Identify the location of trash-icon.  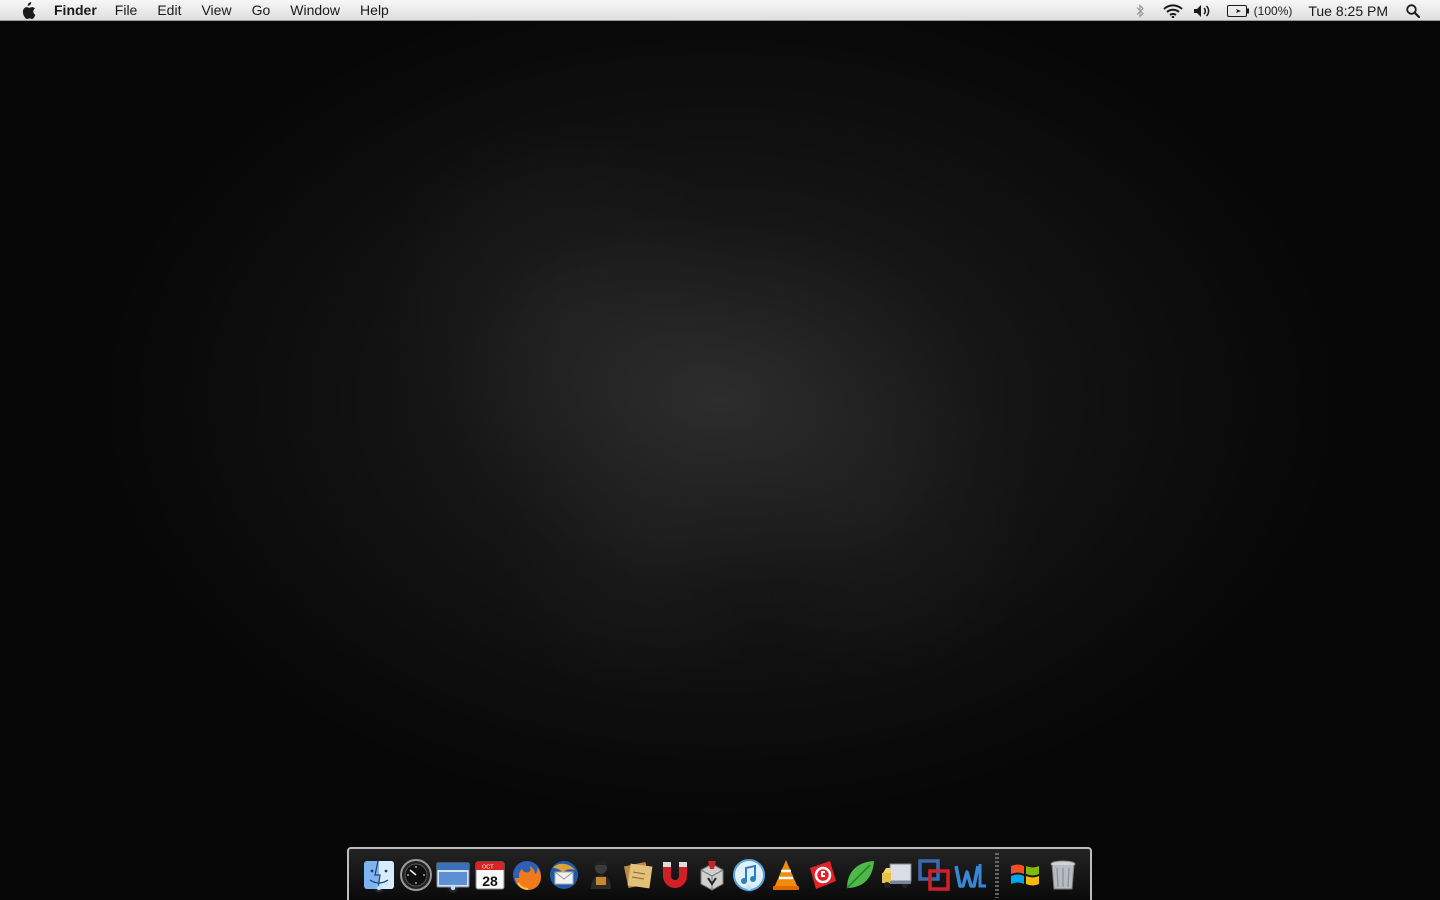
(1063, 875).